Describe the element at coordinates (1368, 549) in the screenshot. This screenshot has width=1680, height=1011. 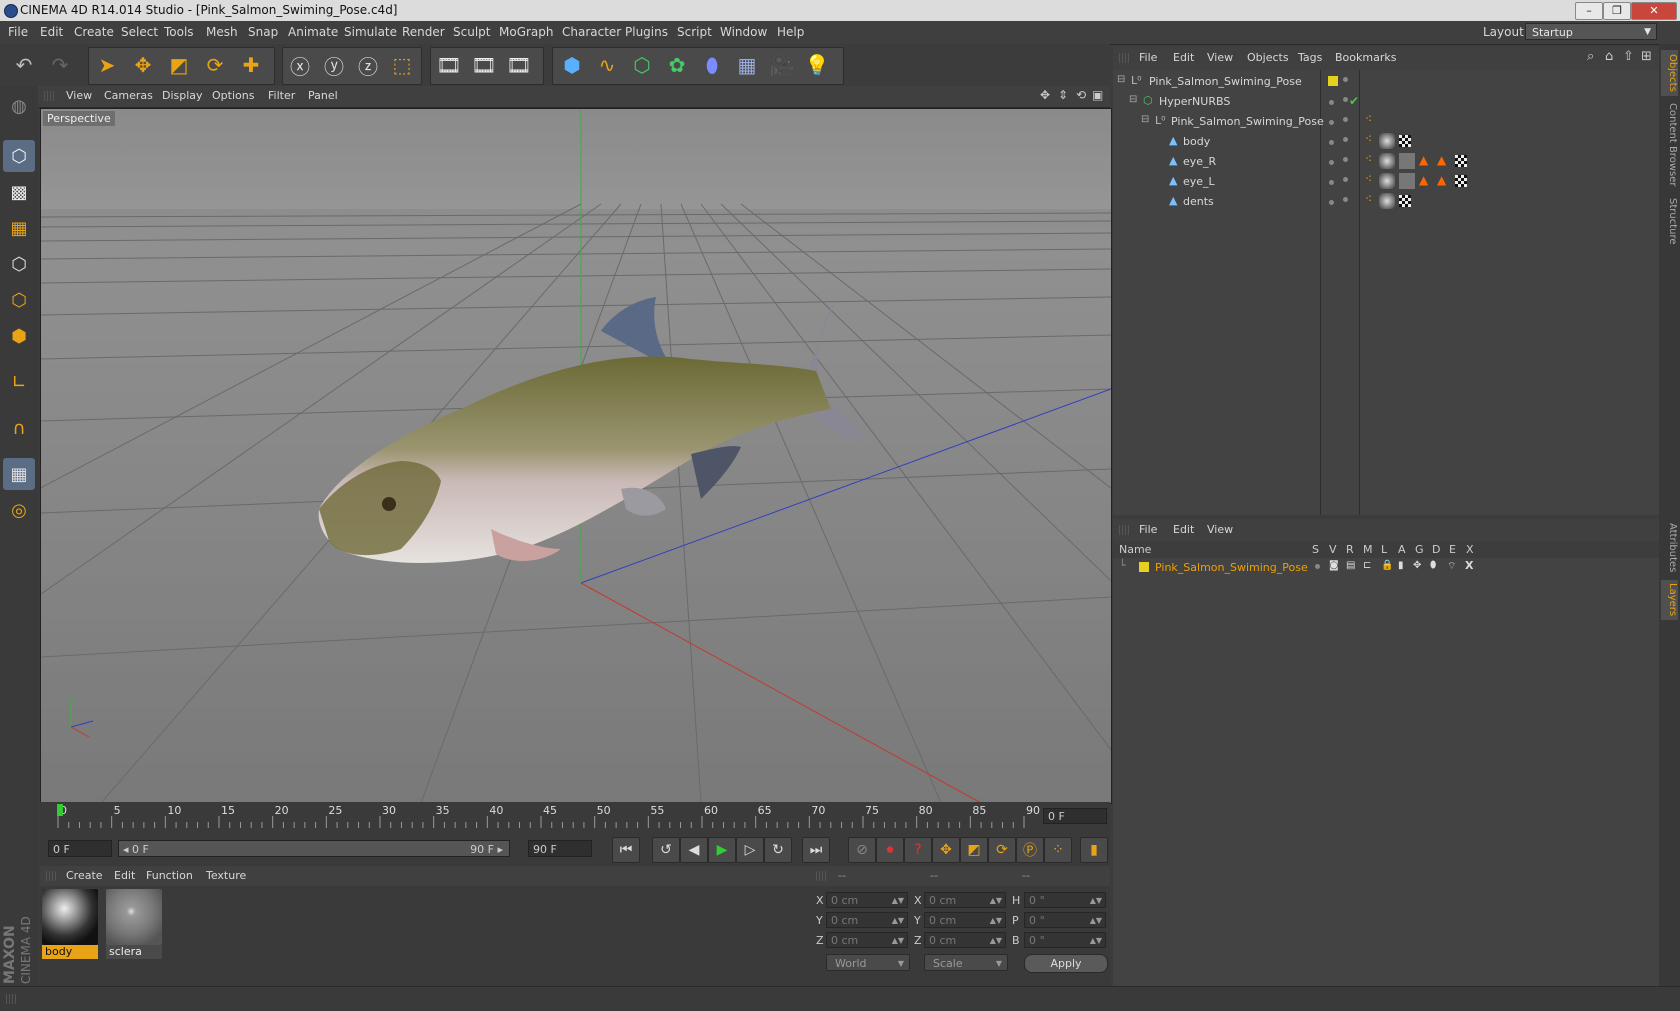
I see `column-manager: M` at that location.